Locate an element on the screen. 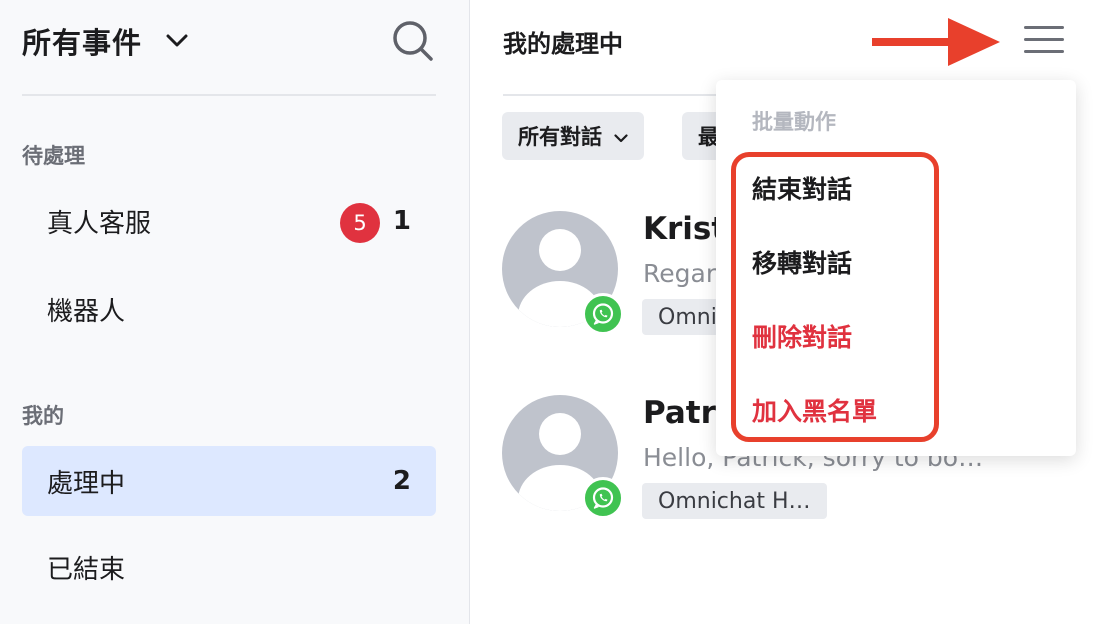  menu-icon is located at coordinates (1044, 40).